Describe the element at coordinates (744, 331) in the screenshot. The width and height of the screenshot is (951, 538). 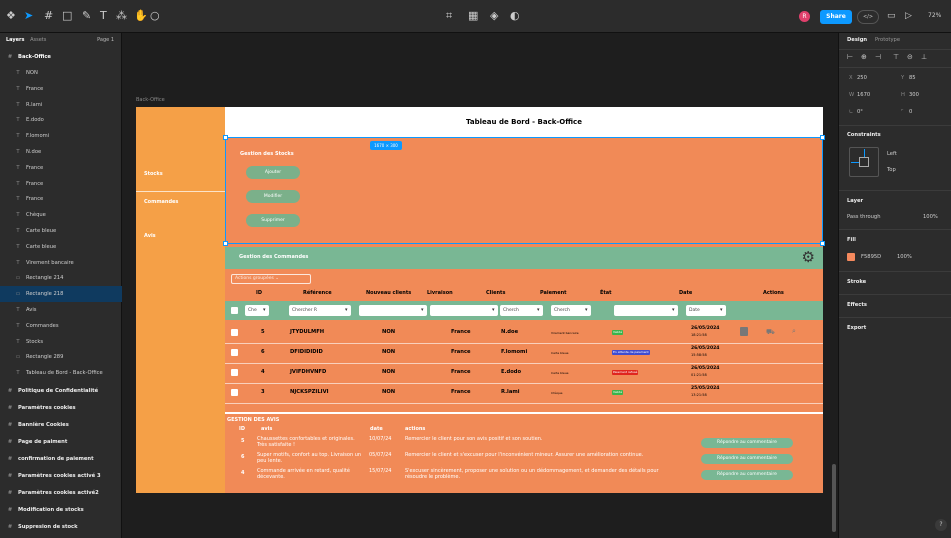
I see `edit-icon` at that location.